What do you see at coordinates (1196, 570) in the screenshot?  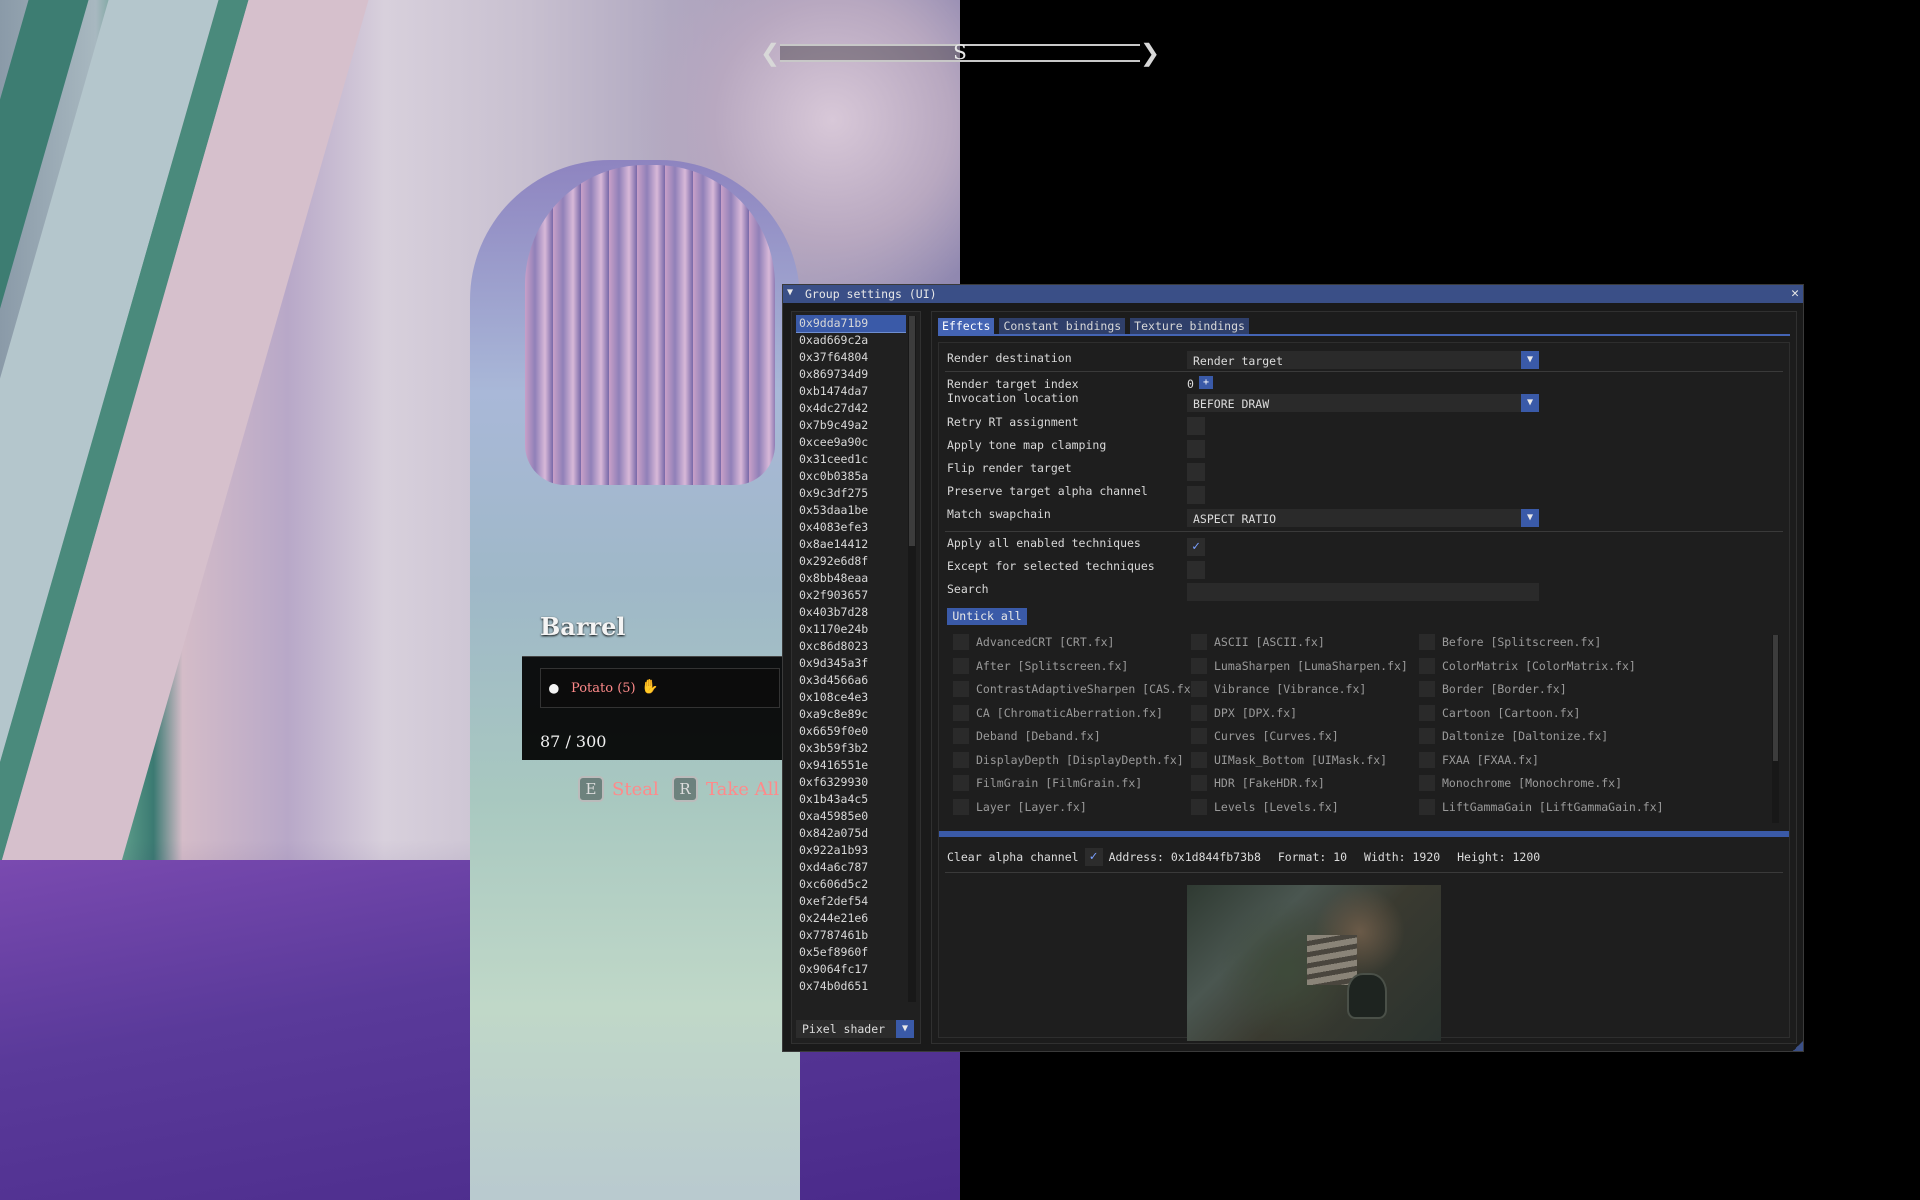 I see `except-selected-checkbox` at bounding box center [1196, 570].